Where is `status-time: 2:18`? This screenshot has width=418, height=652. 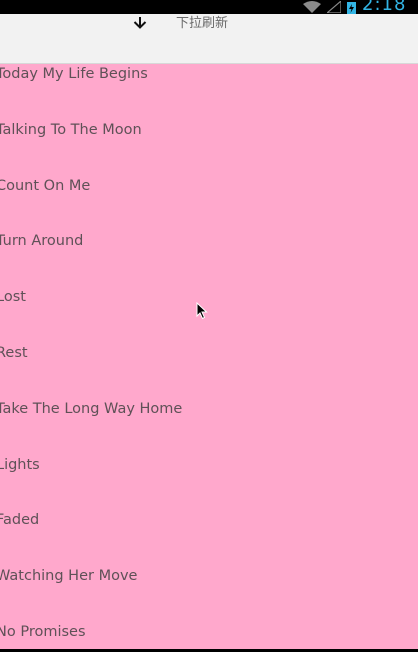
status-time: 2:18 is located at coordinates (384, 6).